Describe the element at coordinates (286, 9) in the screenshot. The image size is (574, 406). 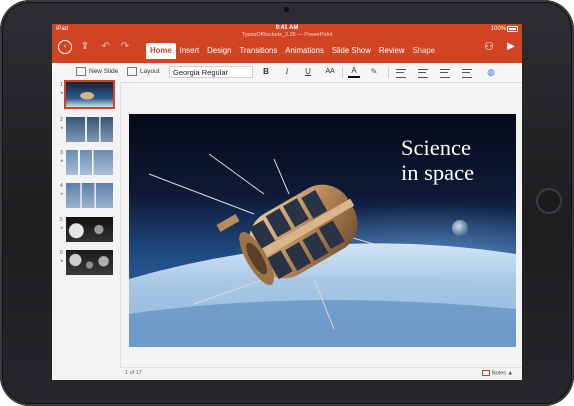
I see `front-camera` at that location.